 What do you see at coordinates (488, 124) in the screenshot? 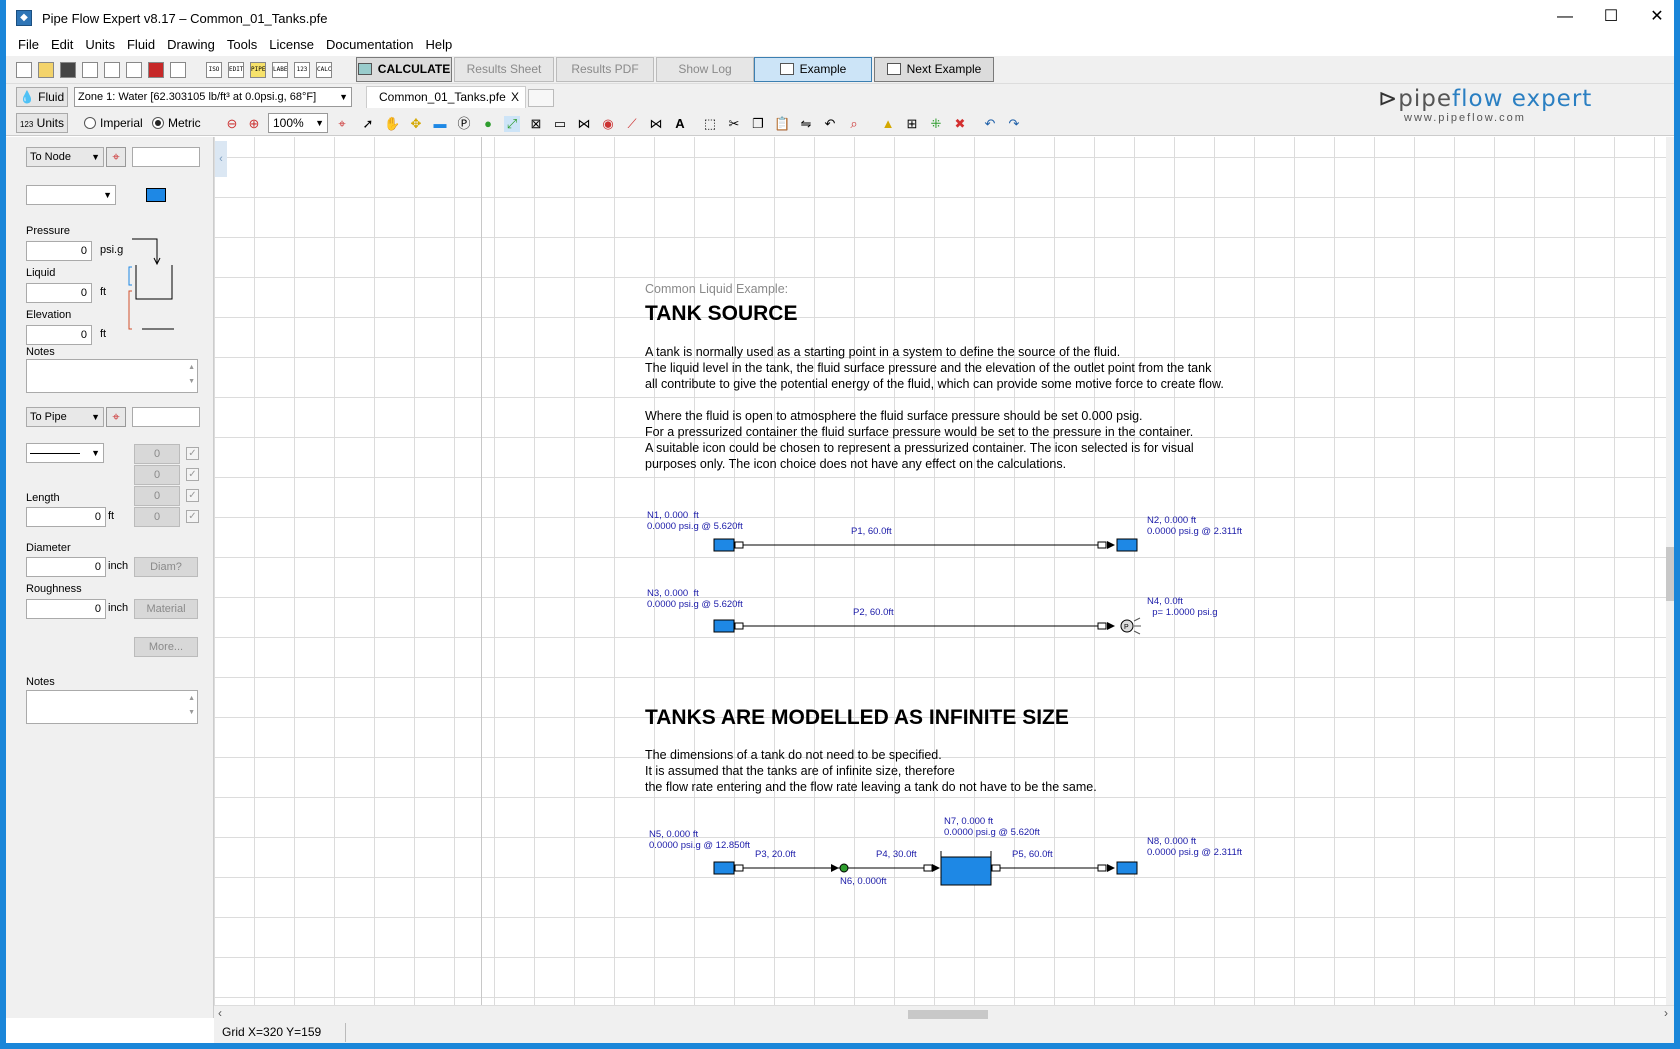
I see `join-point-icon: ●` at bounding box center [488, 124].